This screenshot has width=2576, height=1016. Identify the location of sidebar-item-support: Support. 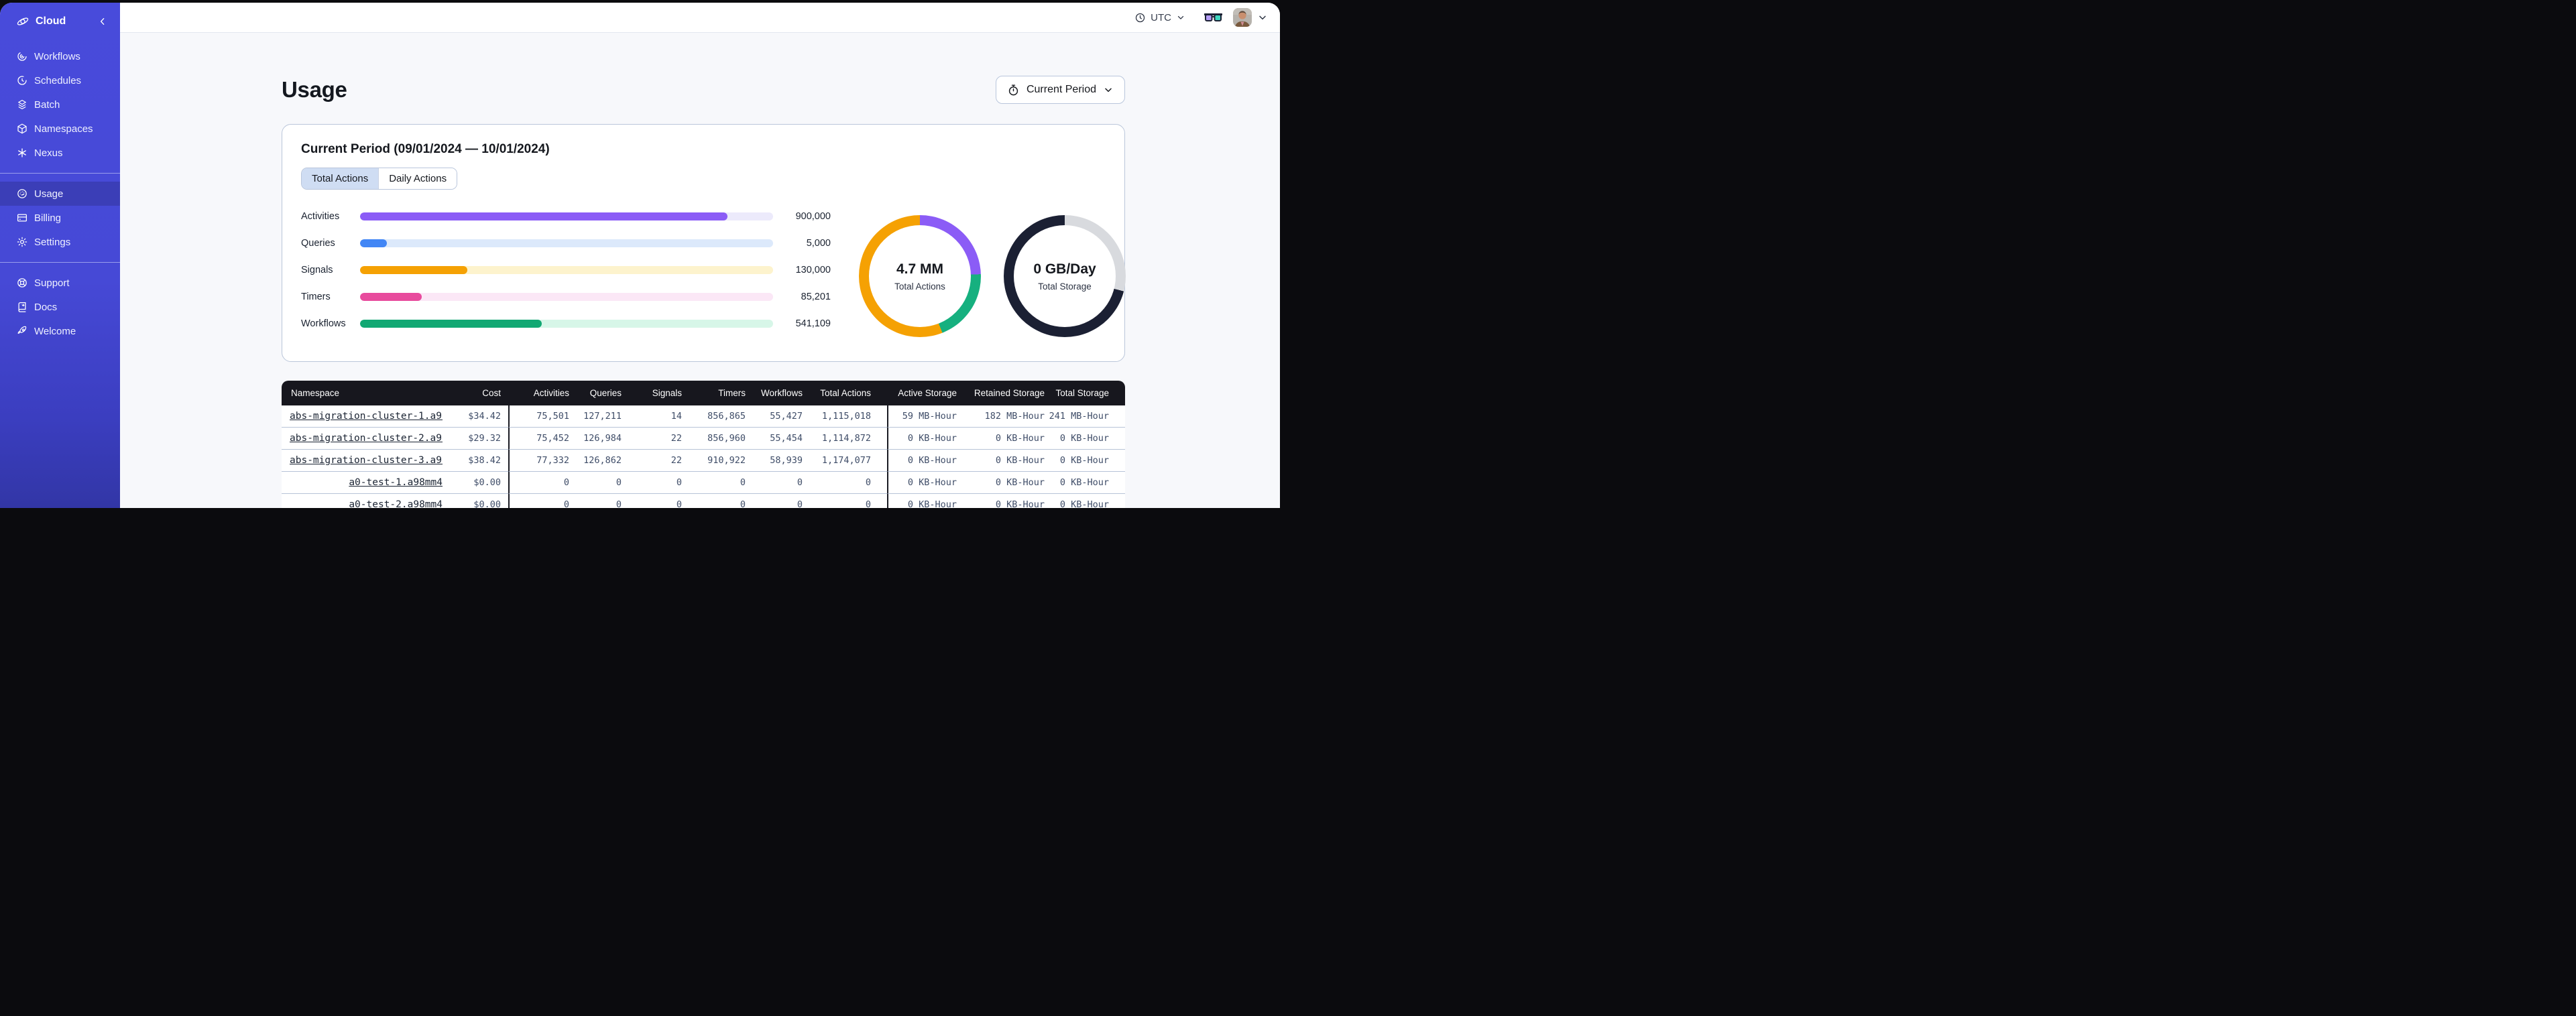
(60, 283).